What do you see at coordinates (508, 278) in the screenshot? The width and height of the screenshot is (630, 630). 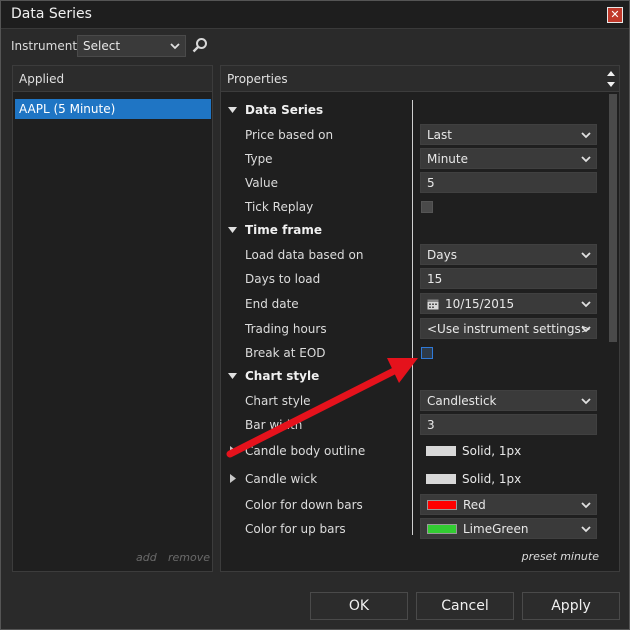 I see `property-input: 15` at bounding box center [508, 278].